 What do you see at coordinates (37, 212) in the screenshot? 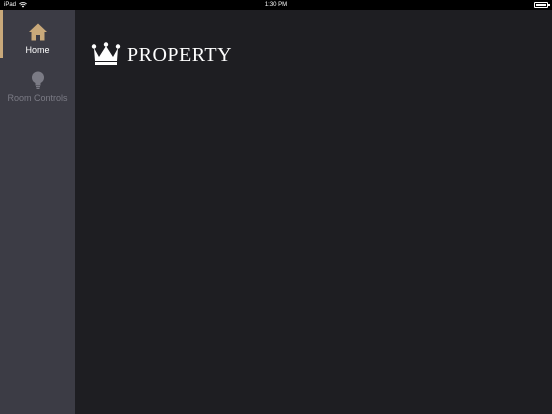
I see `sidebar: Home Room Controls` at bounding box center [37, 212].